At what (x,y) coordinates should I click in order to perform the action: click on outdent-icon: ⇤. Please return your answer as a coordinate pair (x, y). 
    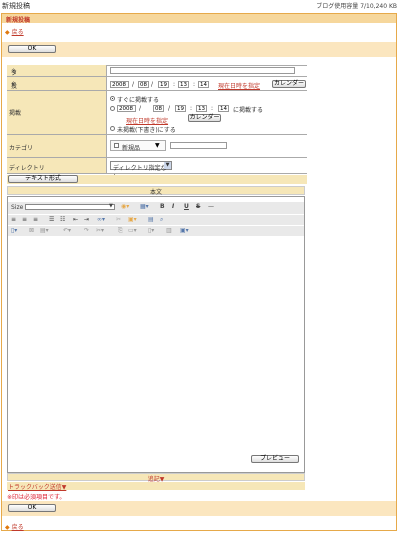
    Looking at the image, I should click on (75, 219).